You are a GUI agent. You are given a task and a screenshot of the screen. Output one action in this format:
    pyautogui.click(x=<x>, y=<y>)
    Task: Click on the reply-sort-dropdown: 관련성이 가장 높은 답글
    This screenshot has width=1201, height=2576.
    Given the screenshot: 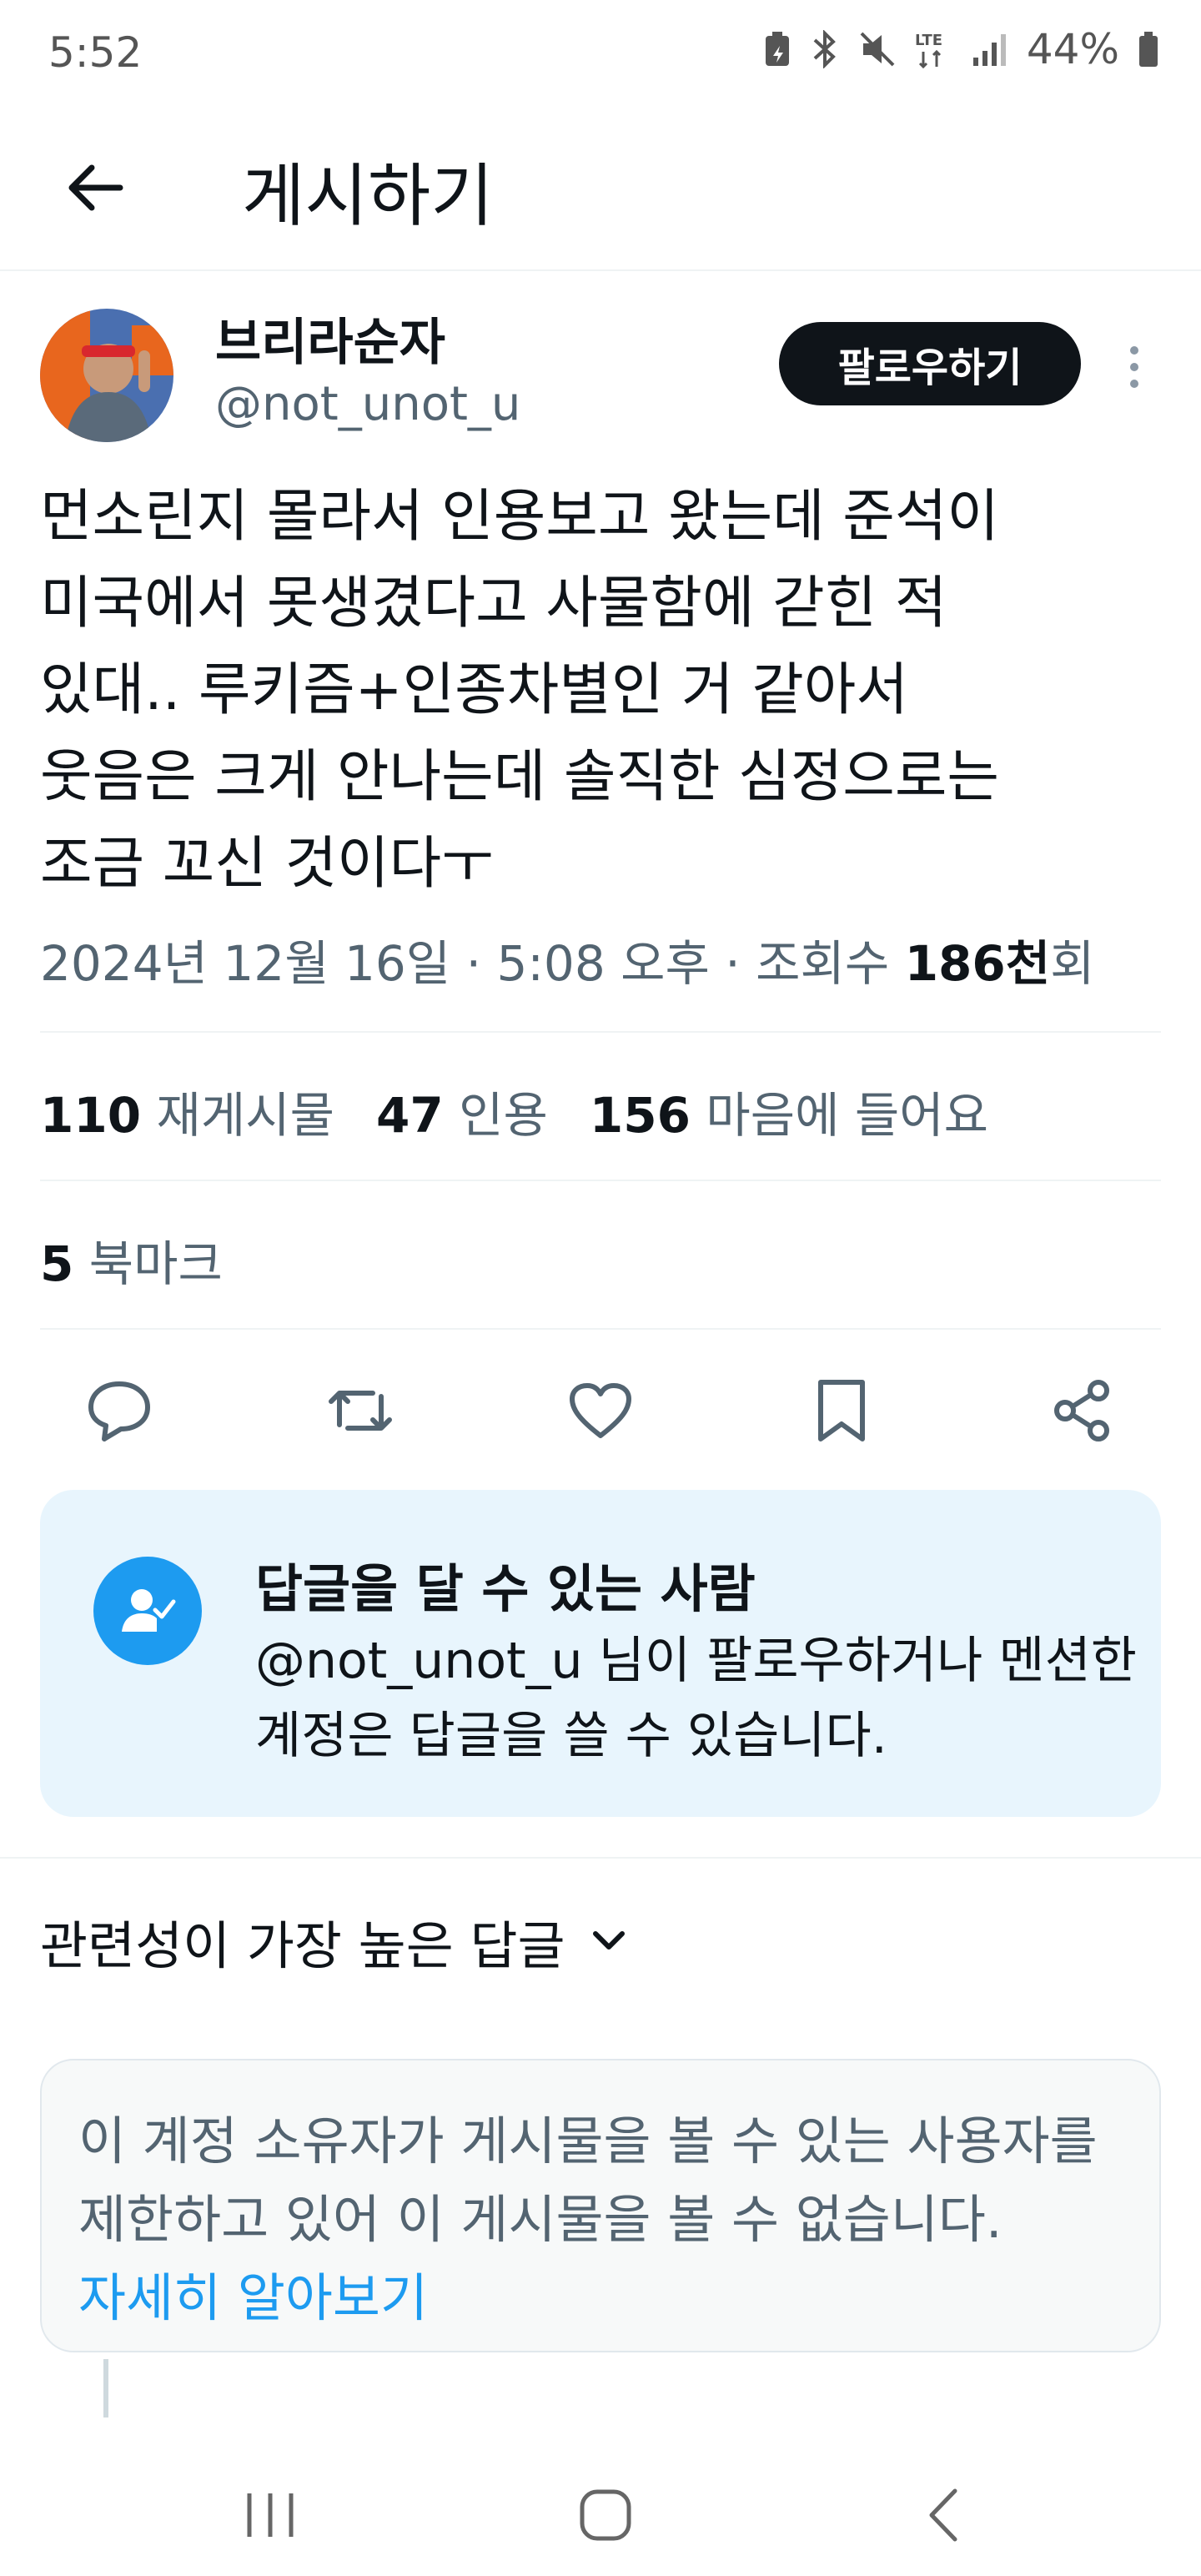 What is the action you would take?
    pyautogui.click(x=334, y=1941)
    